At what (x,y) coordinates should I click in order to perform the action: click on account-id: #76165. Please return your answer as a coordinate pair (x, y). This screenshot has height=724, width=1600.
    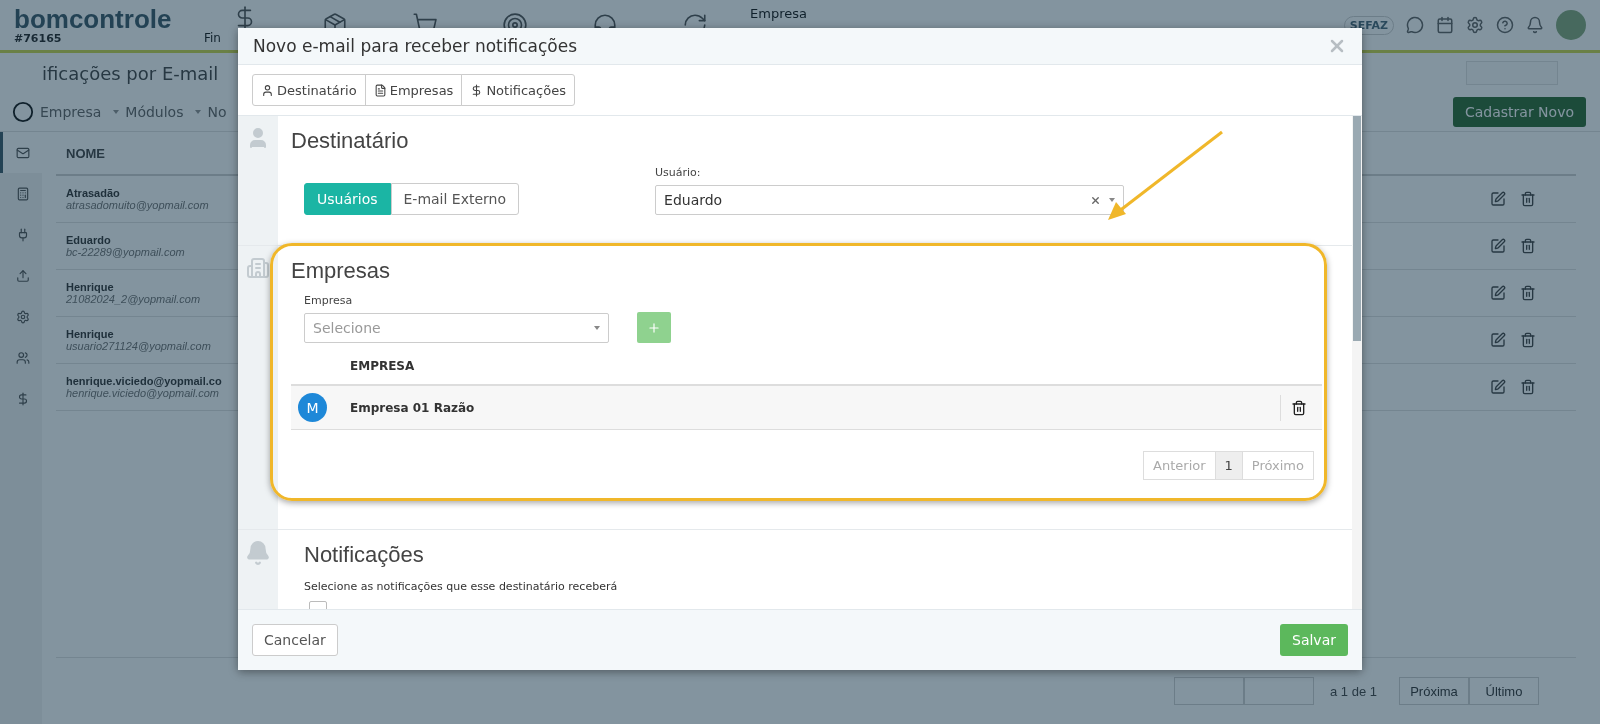
    Looking at the image, I should click on (38, 38).